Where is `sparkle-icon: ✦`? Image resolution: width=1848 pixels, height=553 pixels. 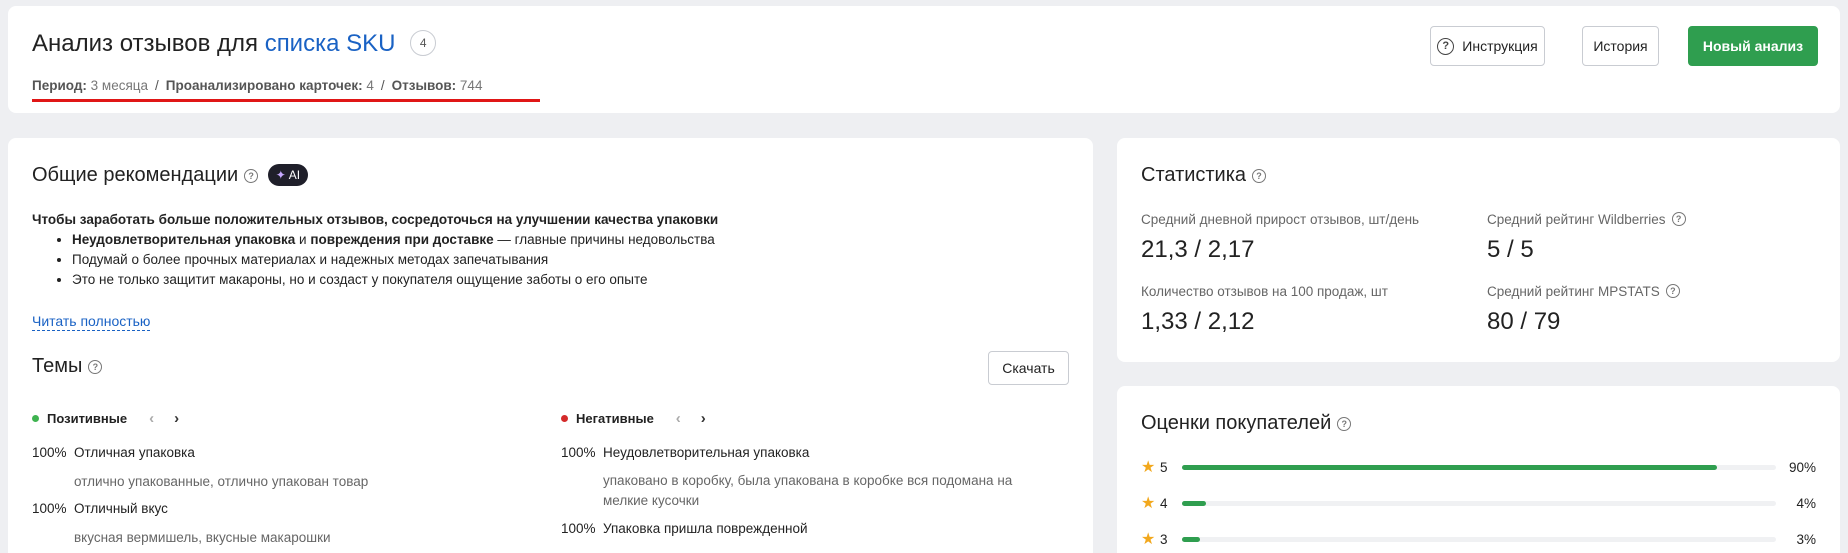
sparkle-icon: ✦ is located at coordinates (280, 175).